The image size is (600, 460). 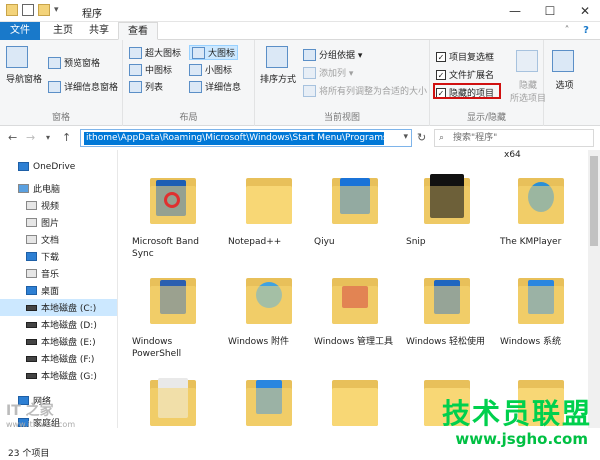 What do you see at coordinates (66, 137) in the screenshot?
I see `up-icon: ↑` at bounding box center [66, 137].